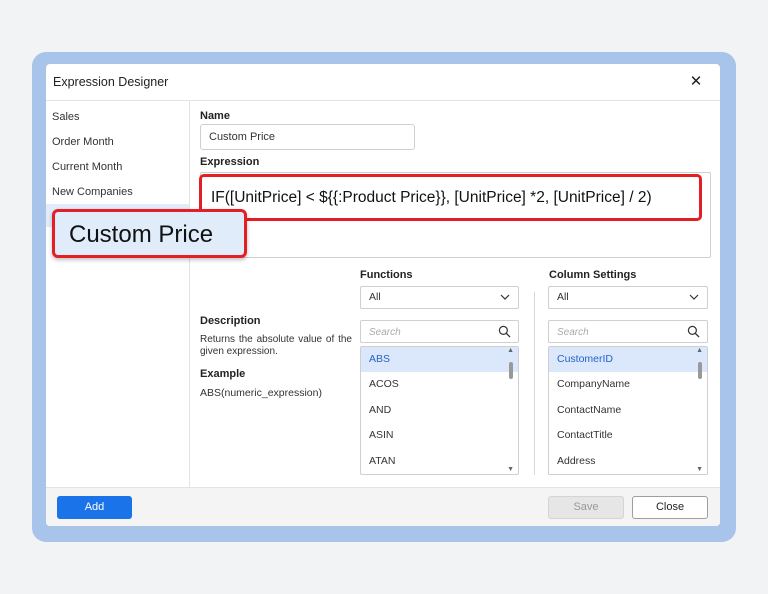  I want to click on panel-divider, so click(534, 383).